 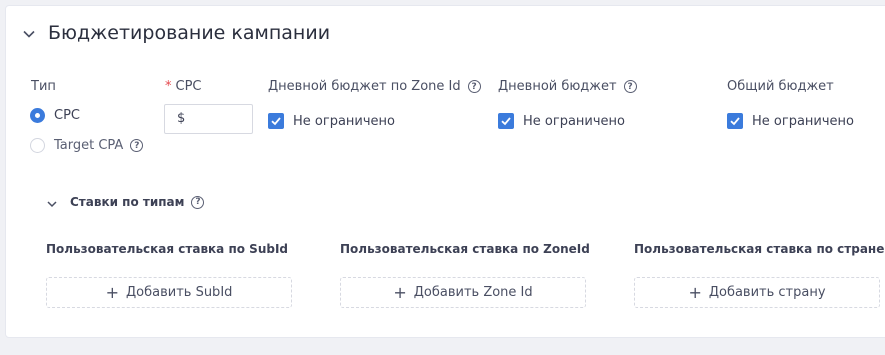 What do you see at coordinates (169, 292) in the screenshot?
I see `add-subid-button: + Добавить SubId` at bounding box center [169, 292].